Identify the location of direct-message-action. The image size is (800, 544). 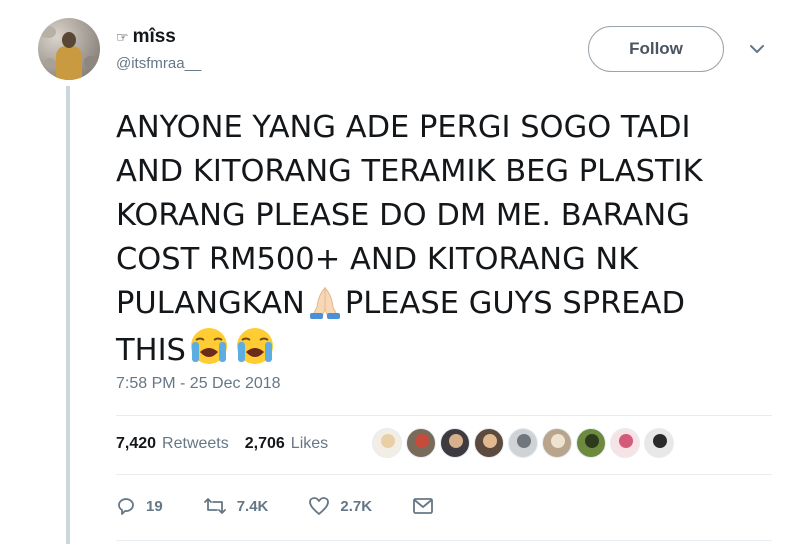
(423, 506).